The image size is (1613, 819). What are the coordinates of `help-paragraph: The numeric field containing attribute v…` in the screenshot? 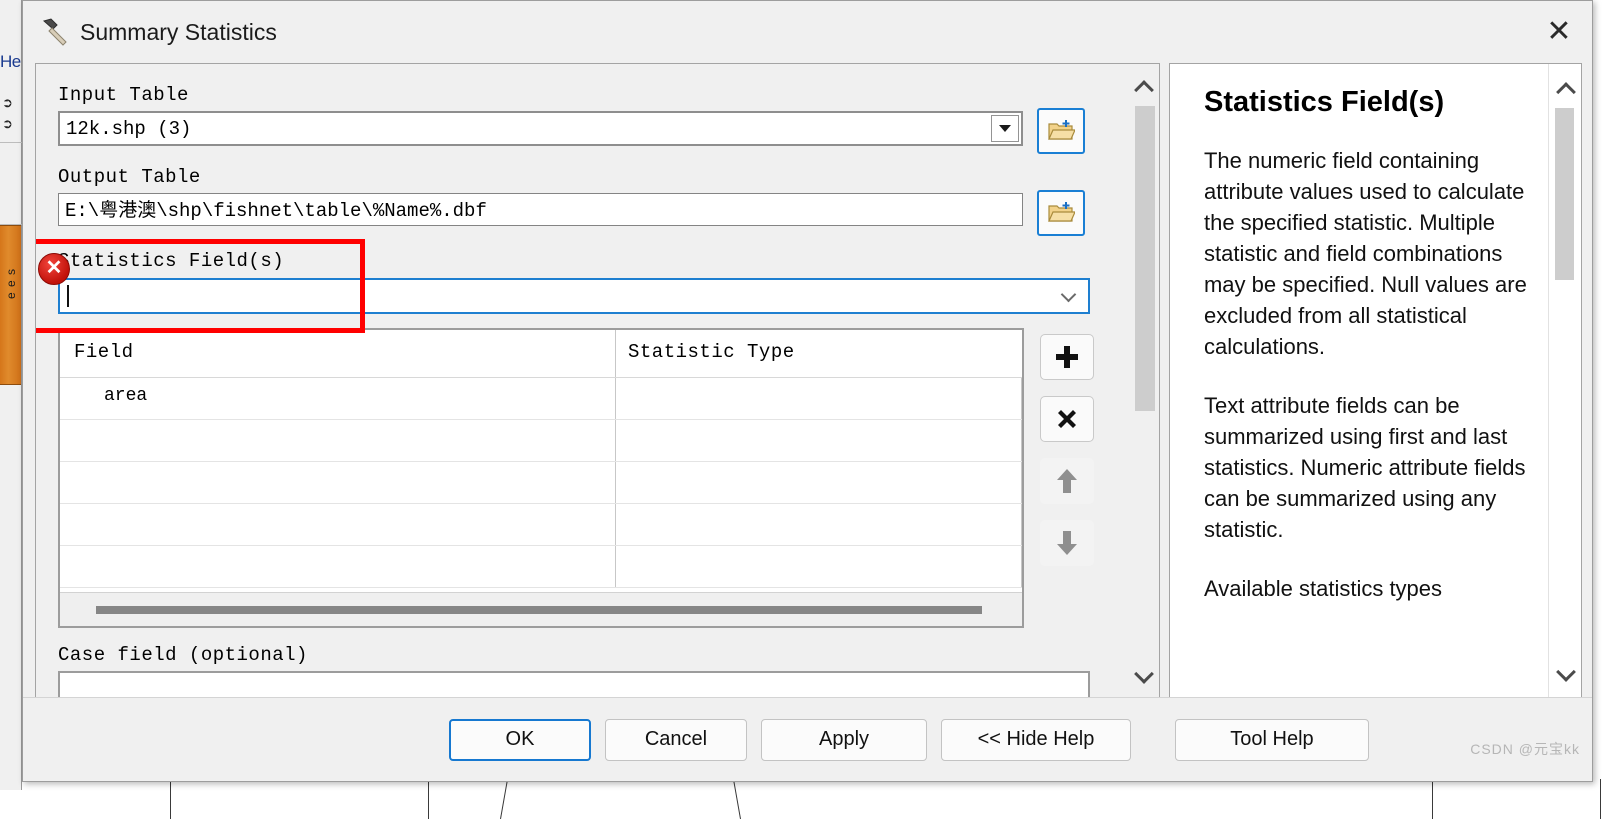 It's located at (1365, 253).